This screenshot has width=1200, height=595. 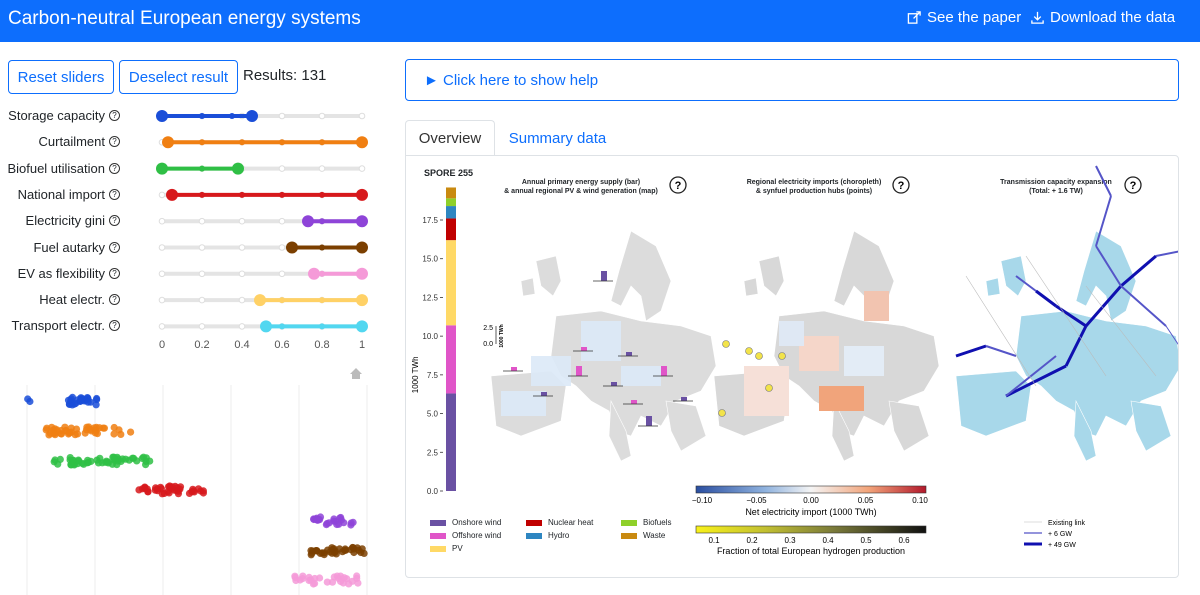 I want to click on help-toggle: ► Click here to show help, so click(x=792, y=80).